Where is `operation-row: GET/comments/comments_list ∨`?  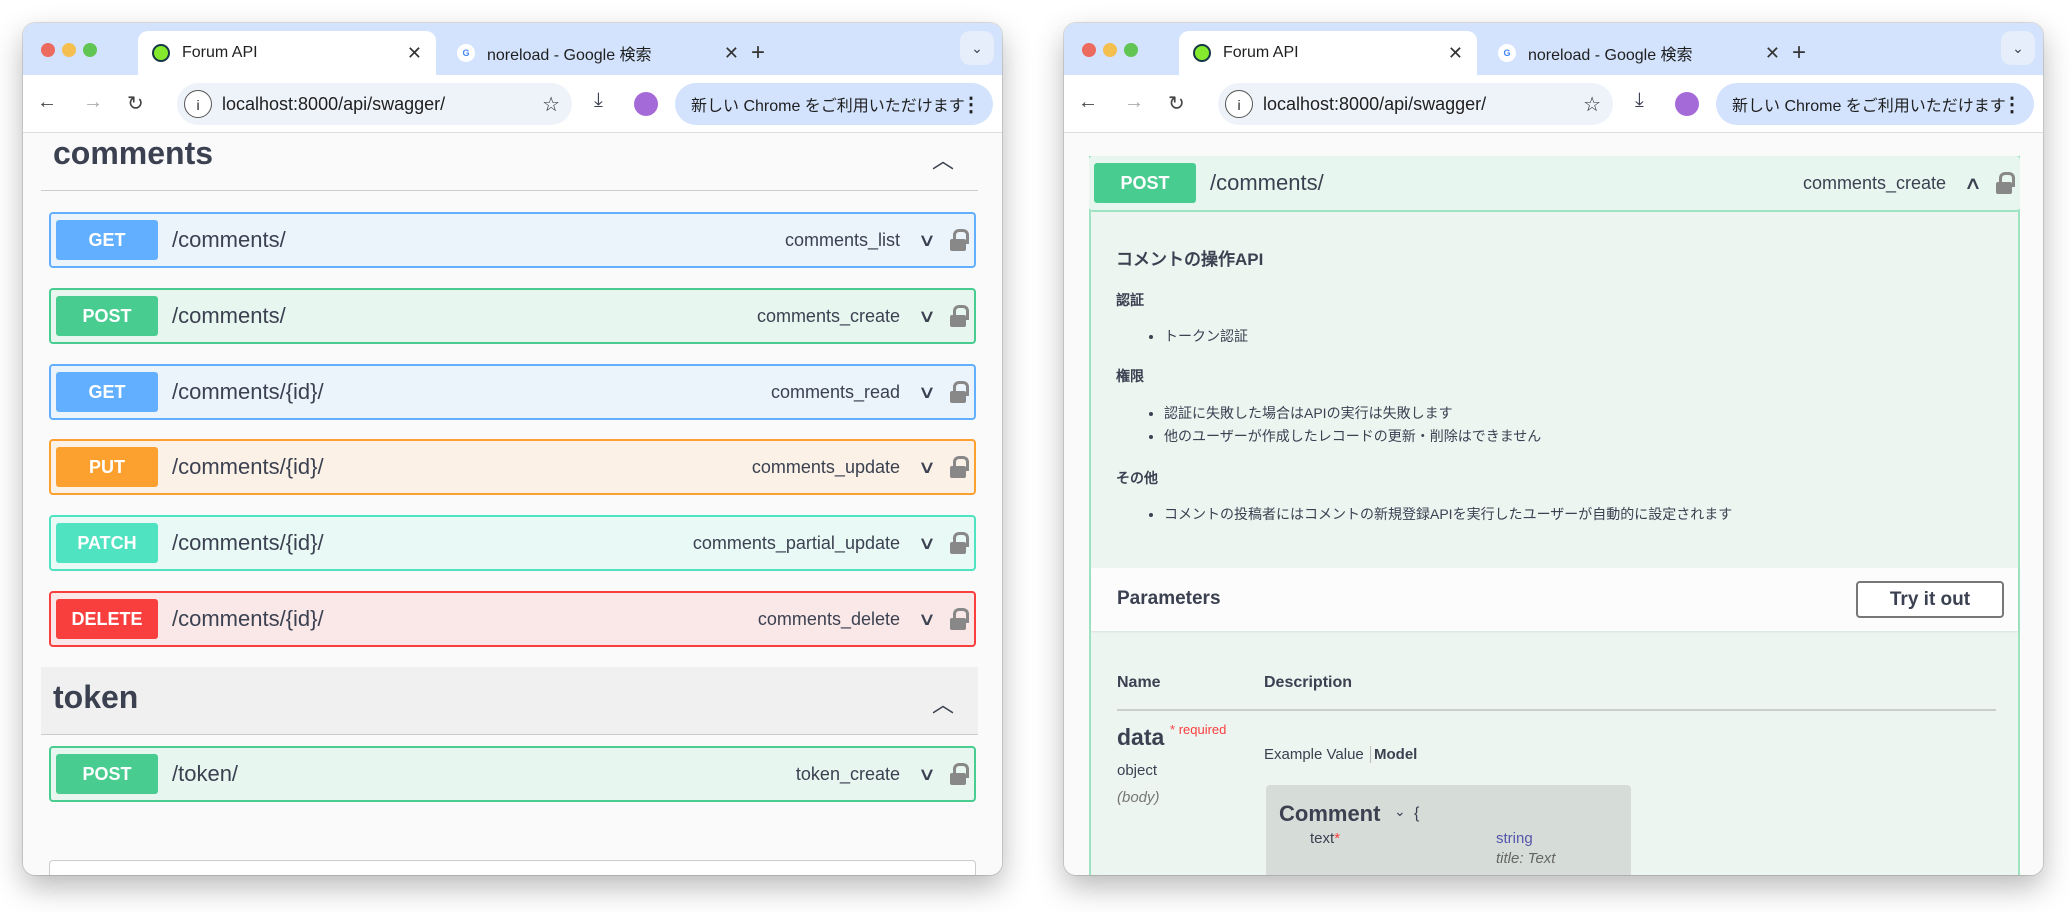
operation-row: GET/comments/comments_list ∨ is located at coordinates (512, 240).